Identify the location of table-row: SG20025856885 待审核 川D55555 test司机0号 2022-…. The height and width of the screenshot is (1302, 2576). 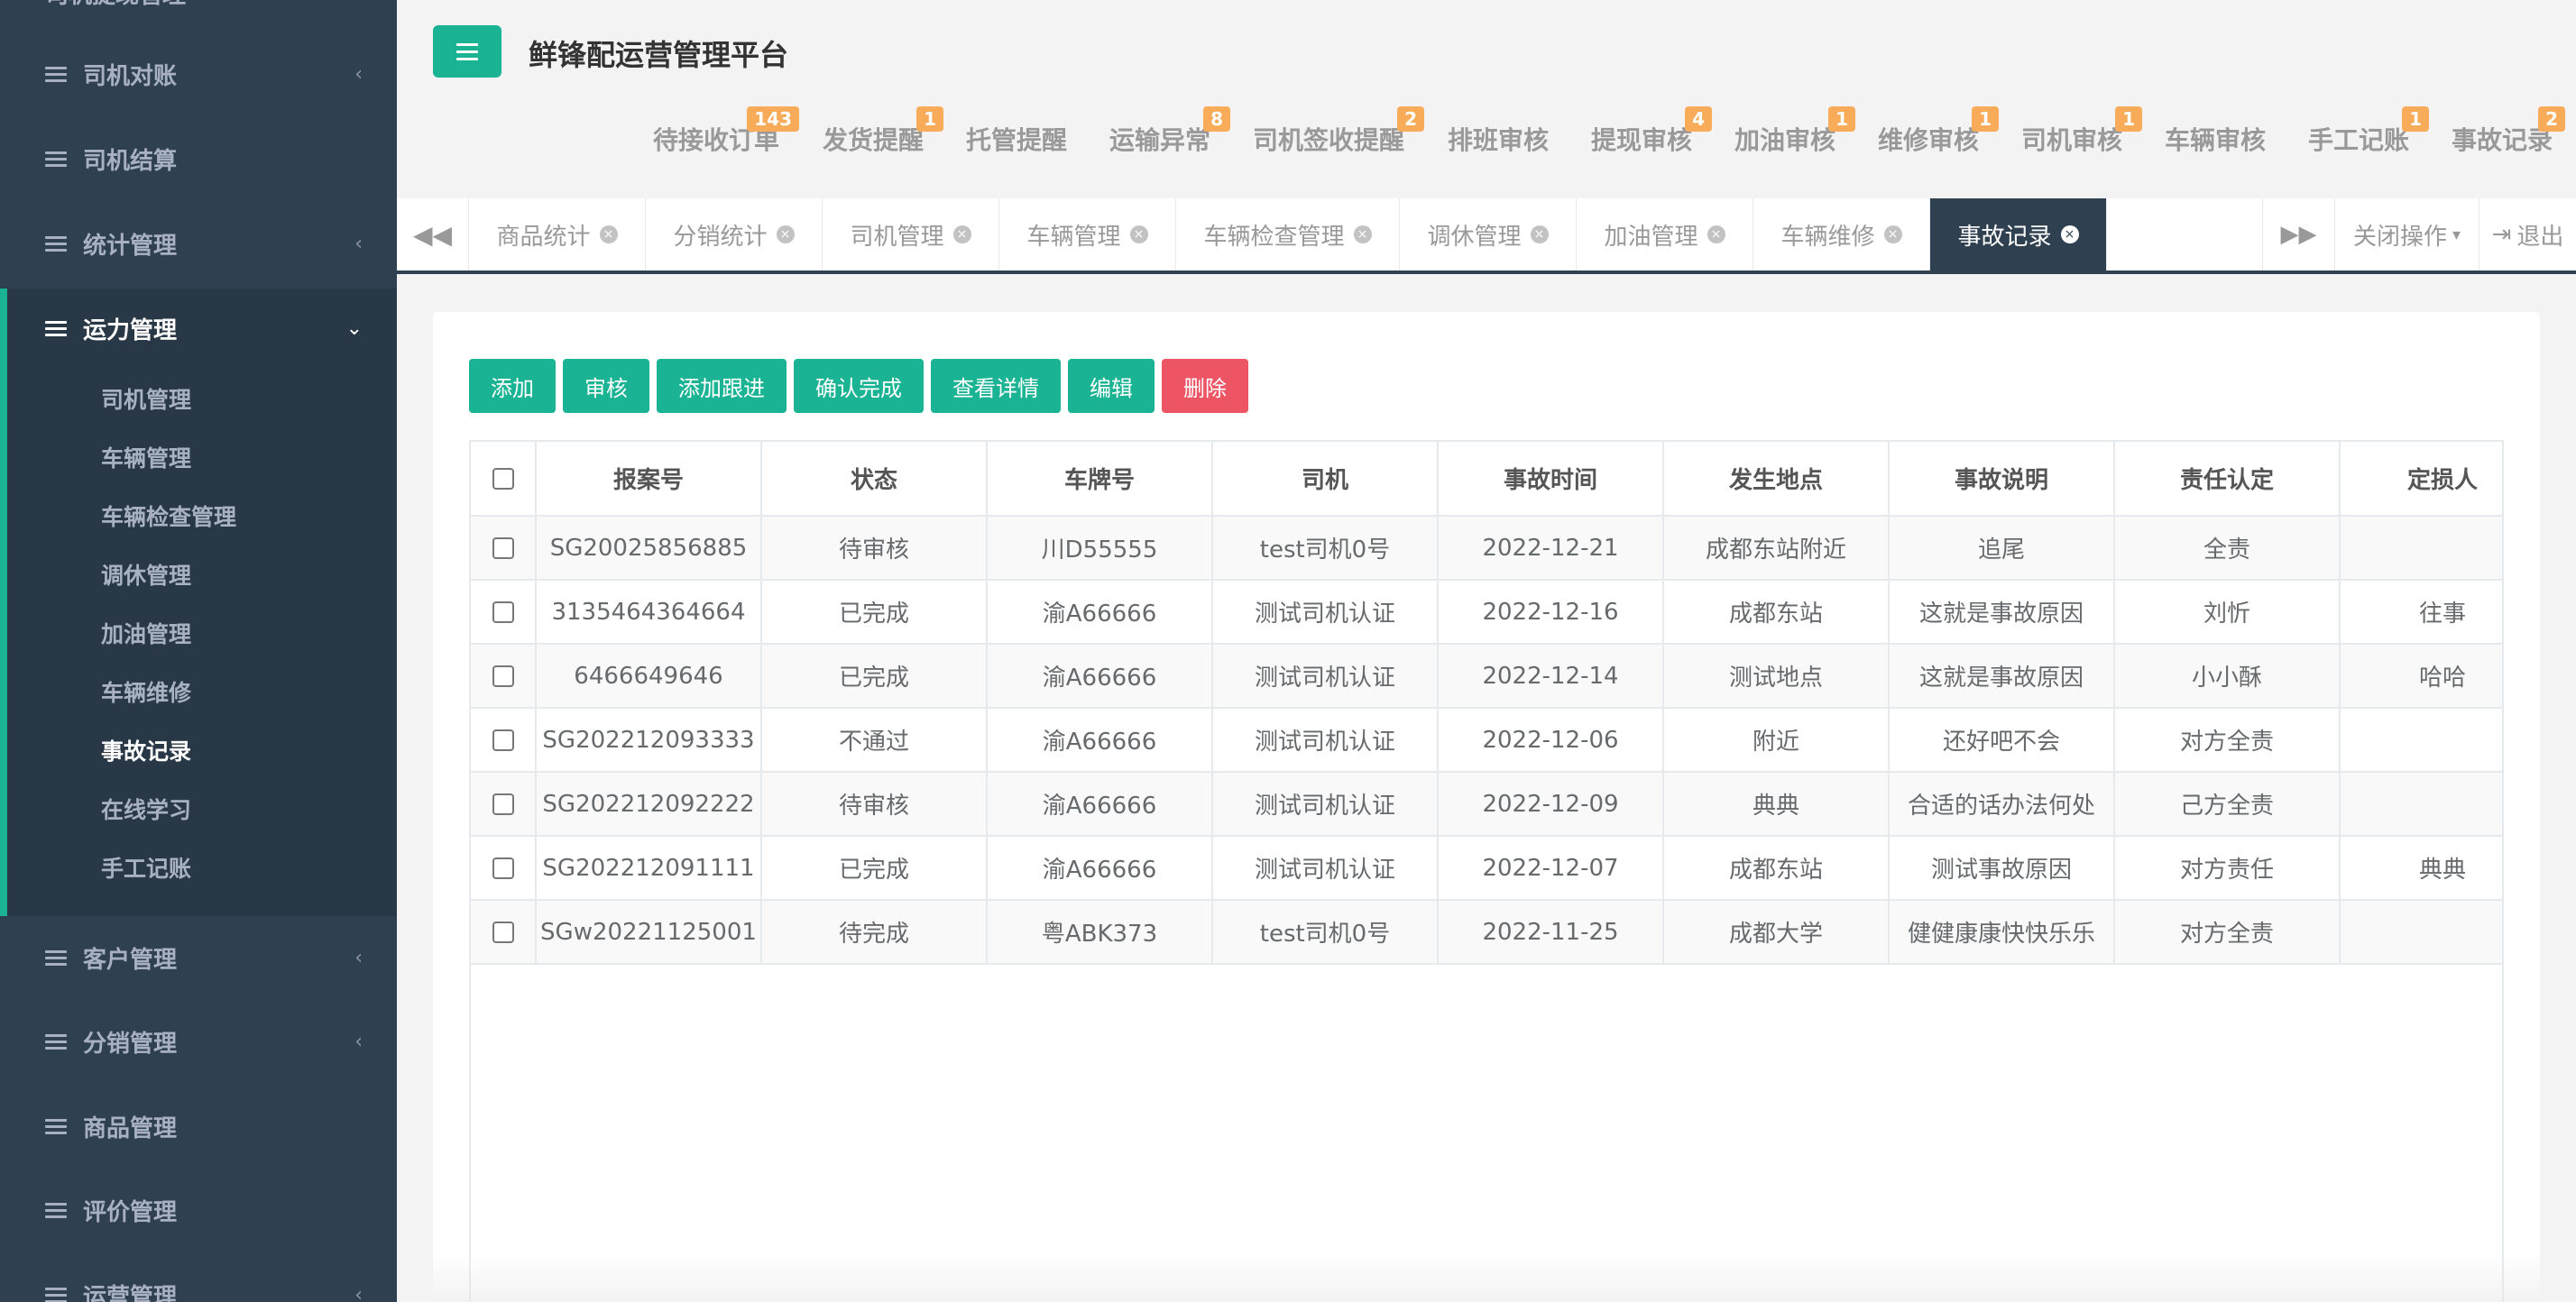
(1486, 548).